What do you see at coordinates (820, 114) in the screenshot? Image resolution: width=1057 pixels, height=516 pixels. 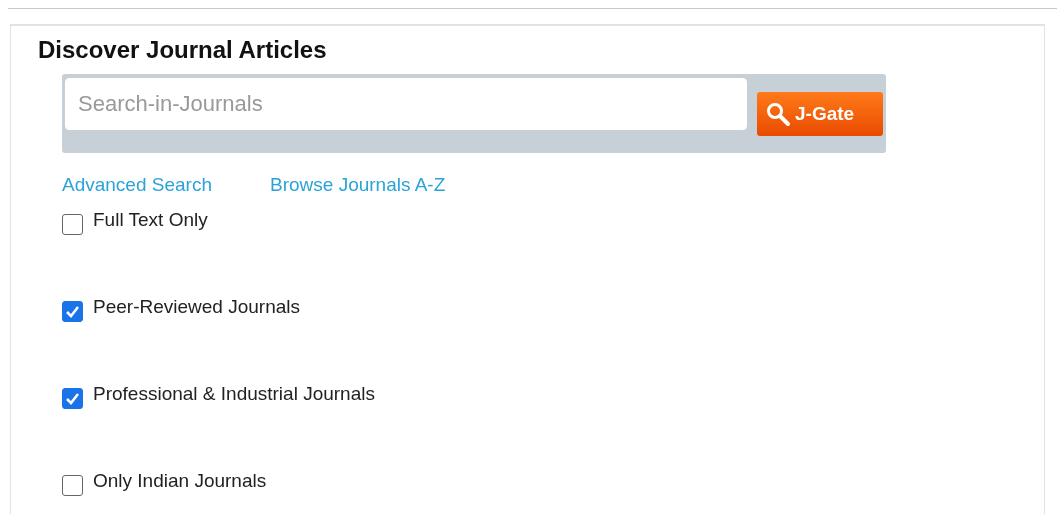 I see `search-button: J-Gate` at bounding box center [820, 114].